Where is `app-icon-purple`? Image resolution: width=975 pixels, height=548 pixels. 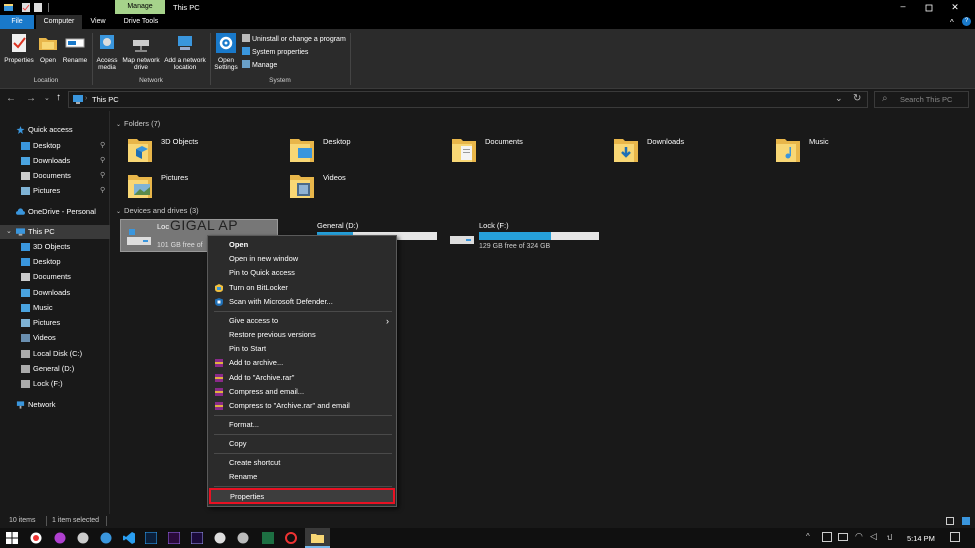
app-icon-purple is located at coordinates (60, 538).